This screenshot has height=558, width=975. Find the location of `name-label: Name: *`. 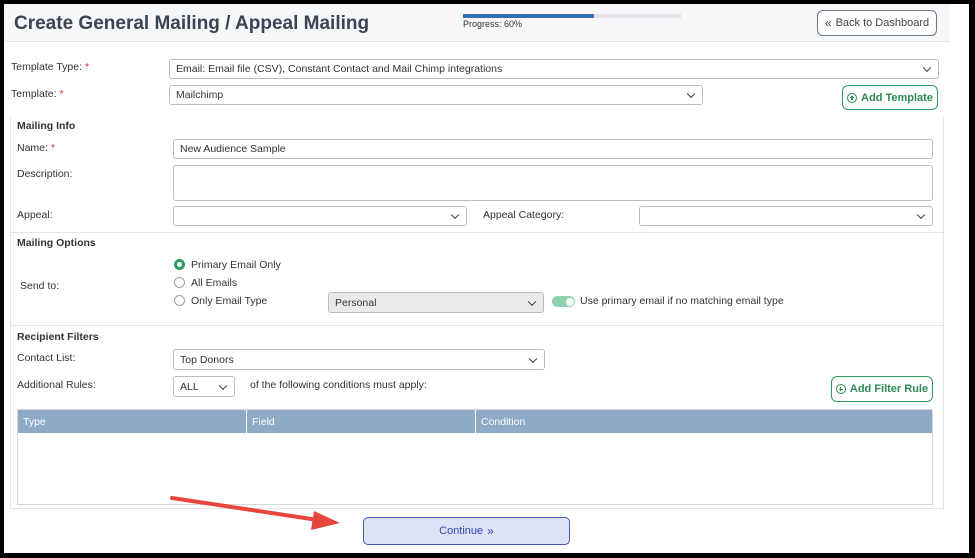

name-label: Name: * is located at coordinates (36, 148).